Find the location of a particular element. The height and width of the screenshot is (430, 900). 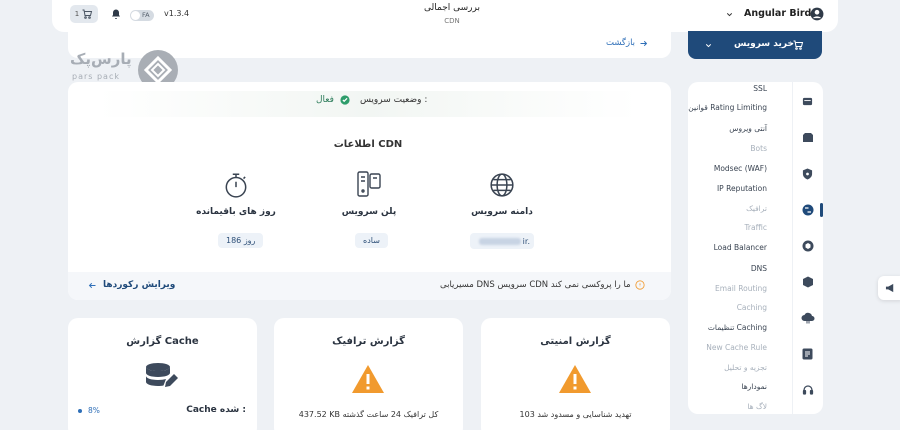

domain-blurred is located at coordinates (499, 241).